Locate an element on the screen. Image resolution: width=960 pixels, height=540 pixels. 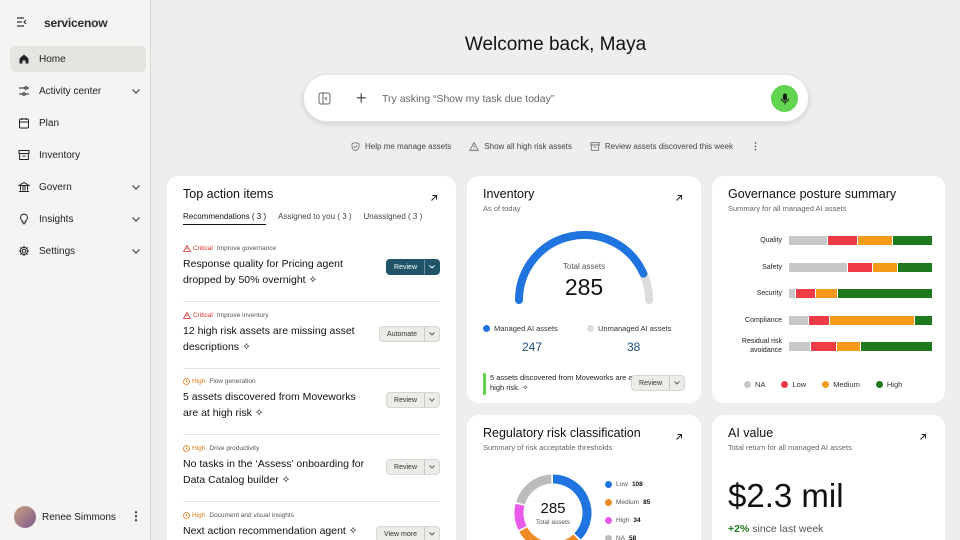
action-button: View more is located at coordinates (408, 533).